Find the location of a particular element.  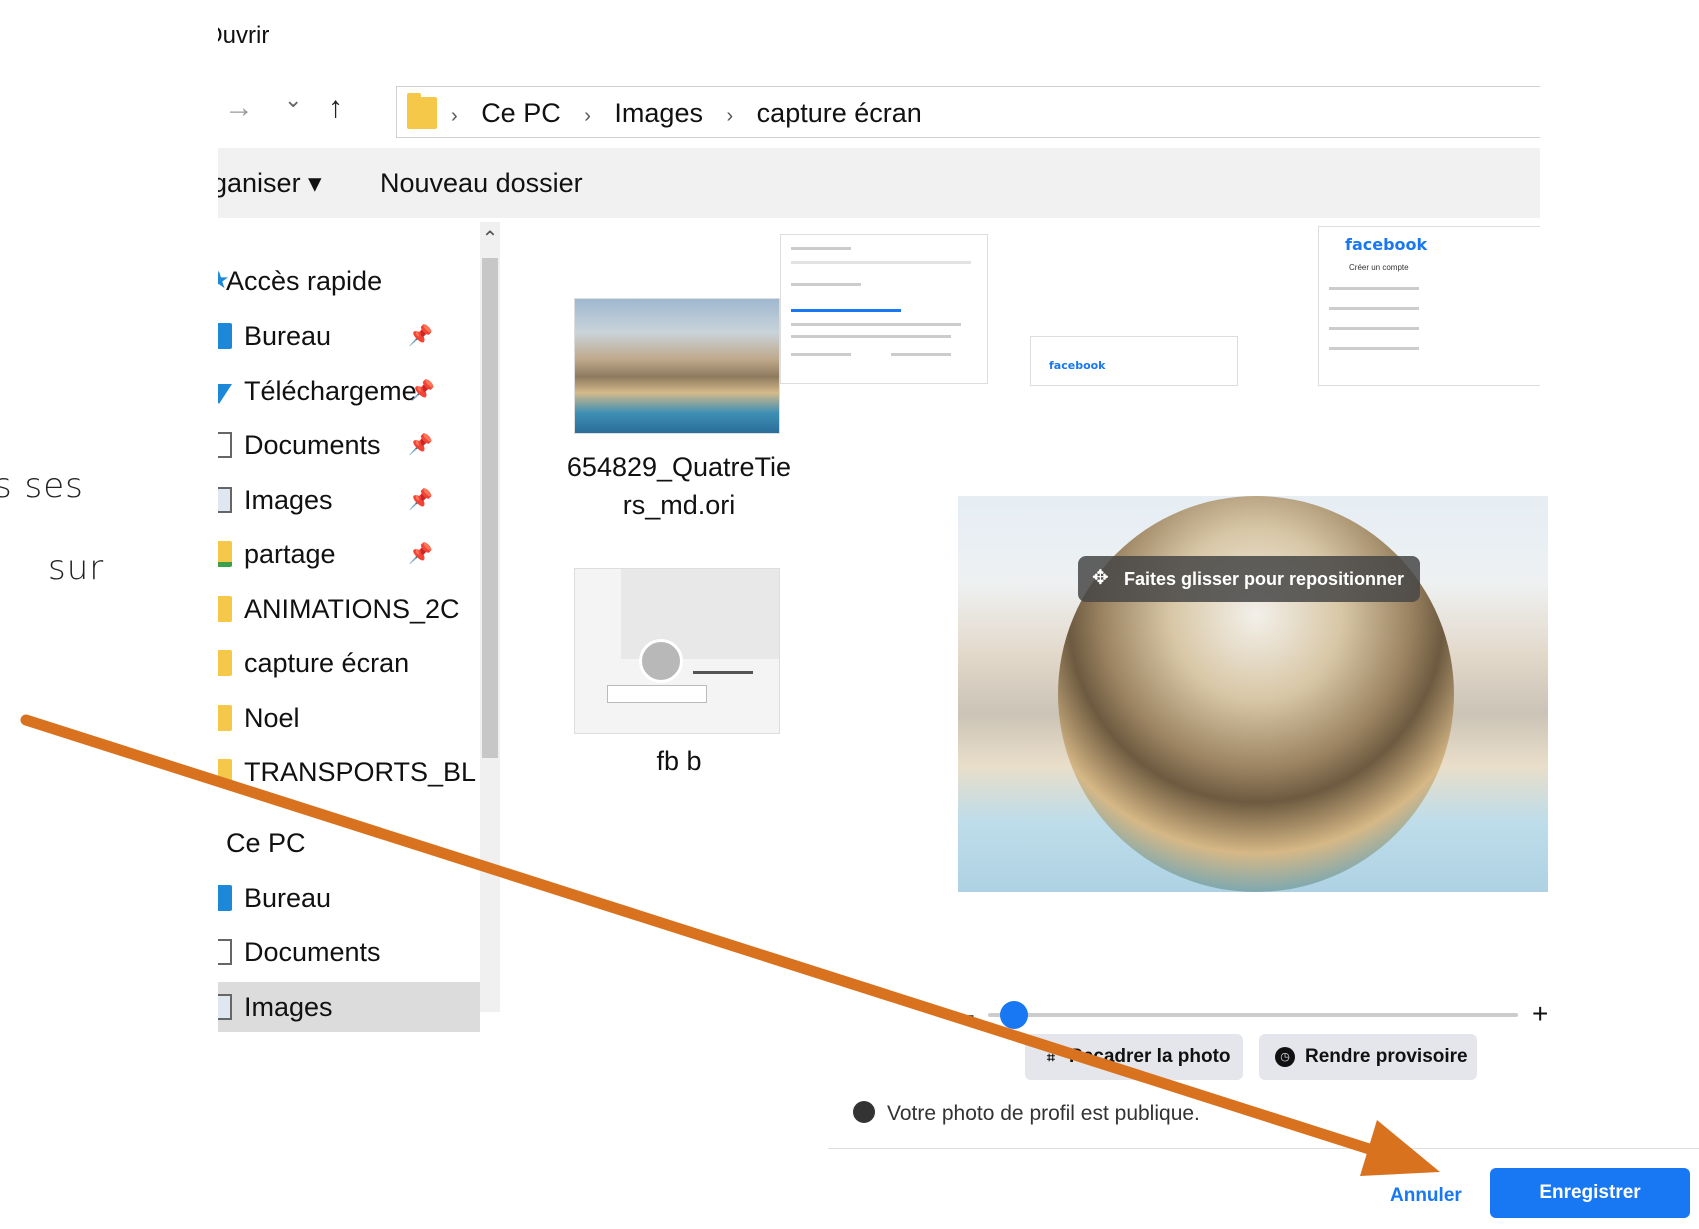

file-thumbnail-fb-login: facebook is located at coordinates (1134, 361).